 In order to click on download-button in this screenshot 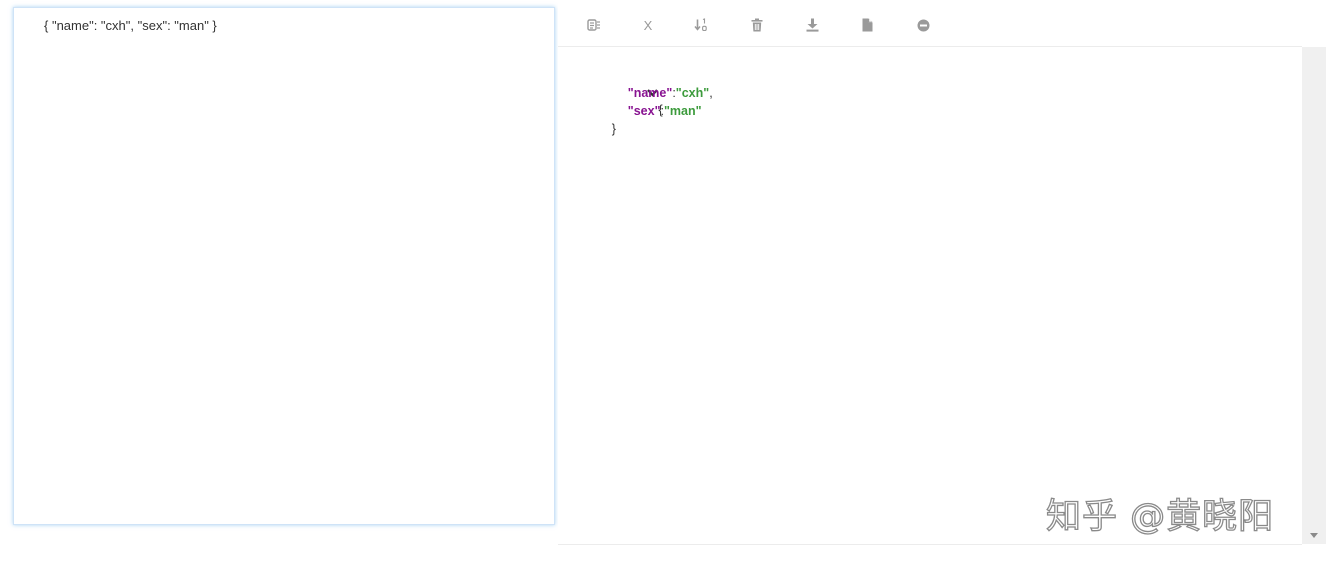, I will do `click(812, 25)`.